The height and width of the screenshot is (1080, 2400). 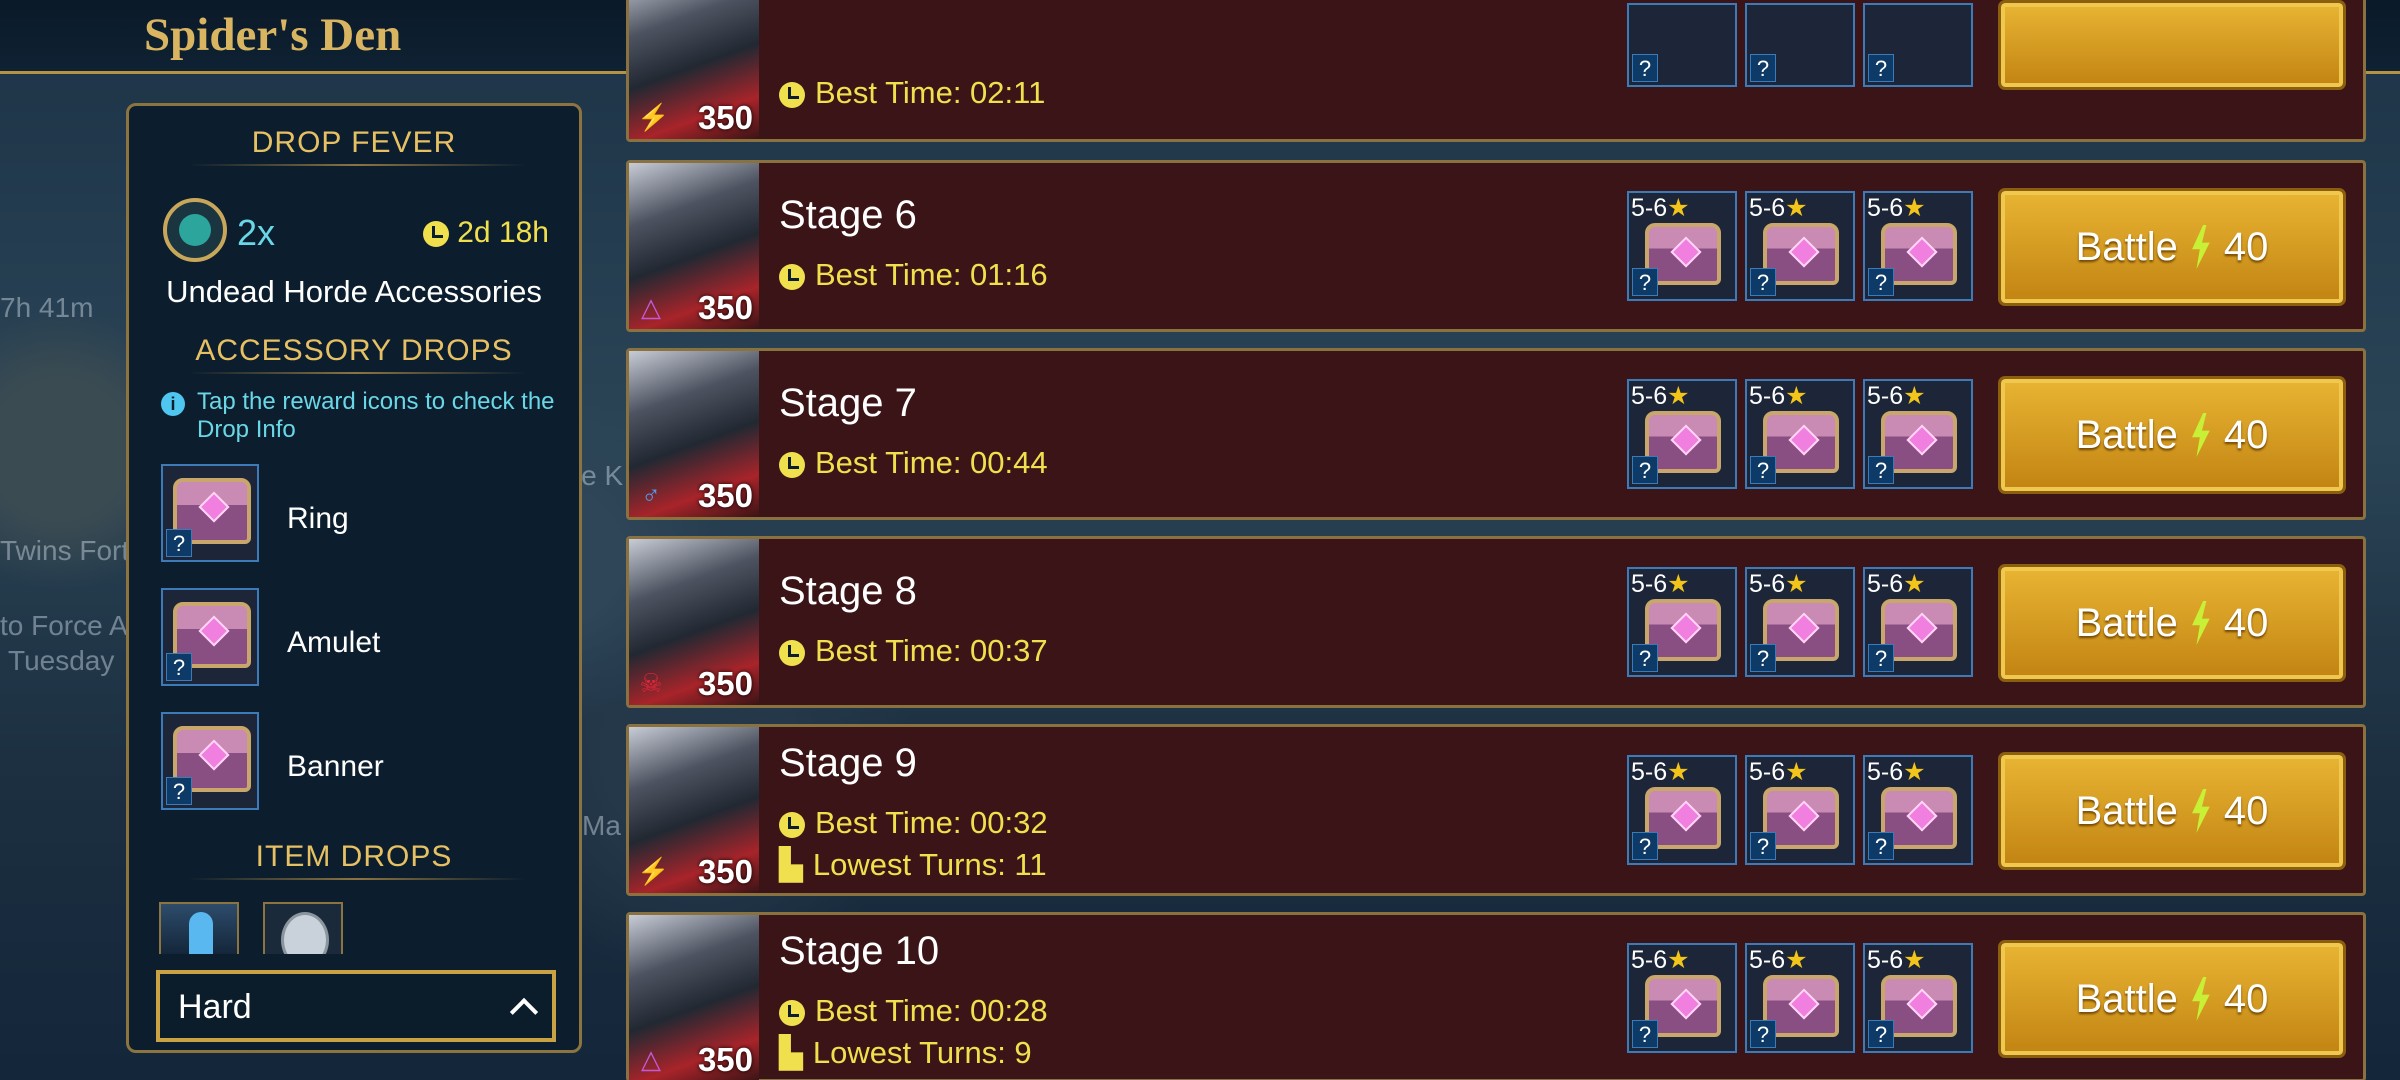 I want to click on item-drop-potion, so click(x=199, y=928).